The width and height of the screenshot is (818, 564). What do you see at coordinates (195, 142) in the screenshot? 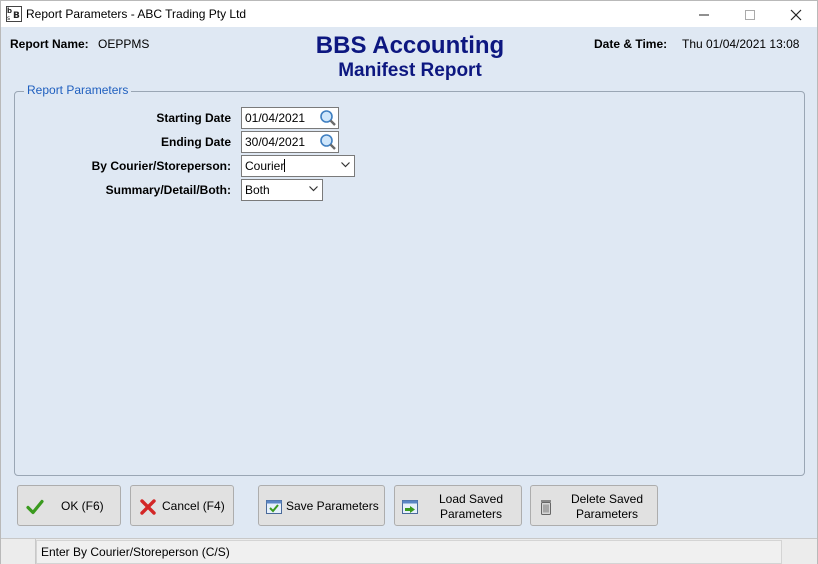
I see `ending-date-label: Ending Date` at bounding box center [195, 142].